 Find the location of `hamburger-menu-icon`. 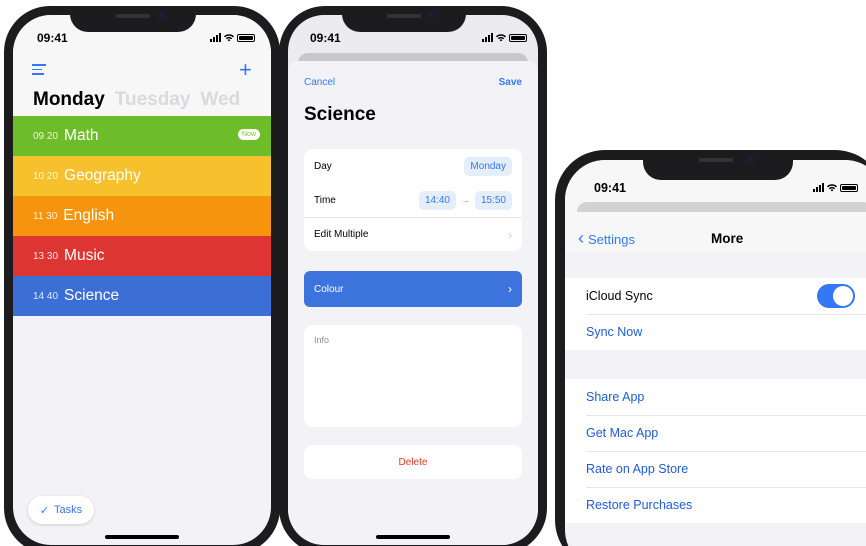

hamburger-menu-icon is located at coordinates (39, 69).